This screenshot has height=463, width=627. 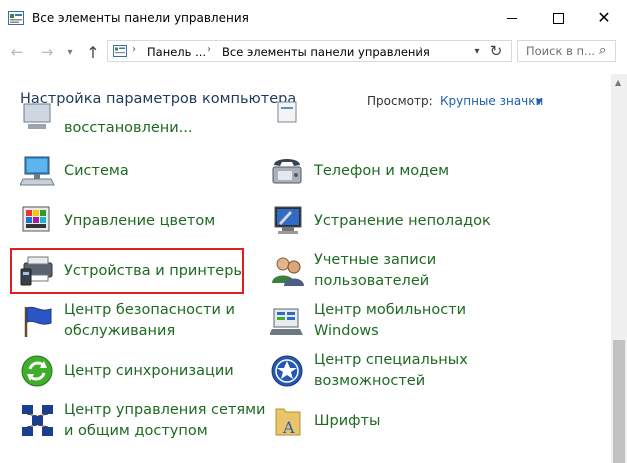 I want to click on breadcrumb-item: Все элементы панели управления, so click(x=326, y=52).